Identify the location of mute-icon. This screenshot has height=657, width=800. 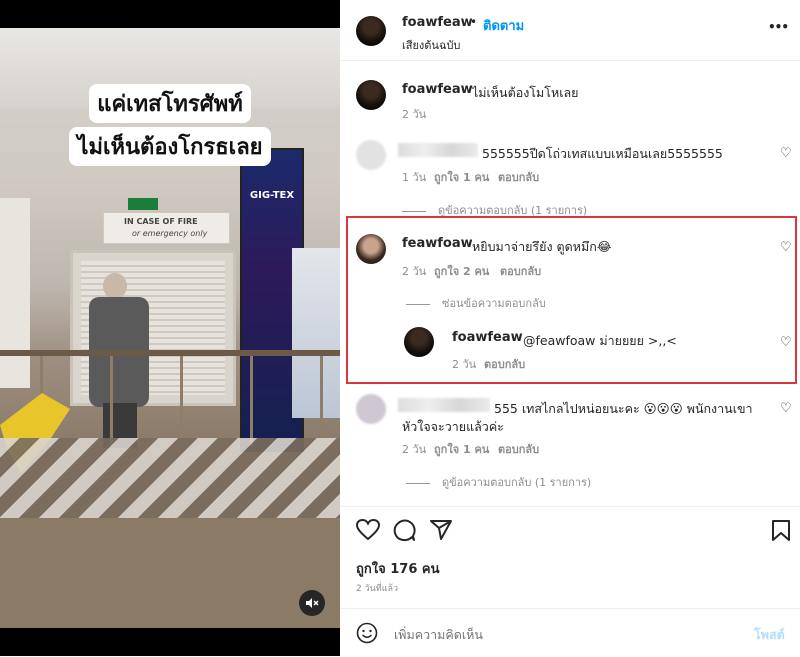
(312, 603).